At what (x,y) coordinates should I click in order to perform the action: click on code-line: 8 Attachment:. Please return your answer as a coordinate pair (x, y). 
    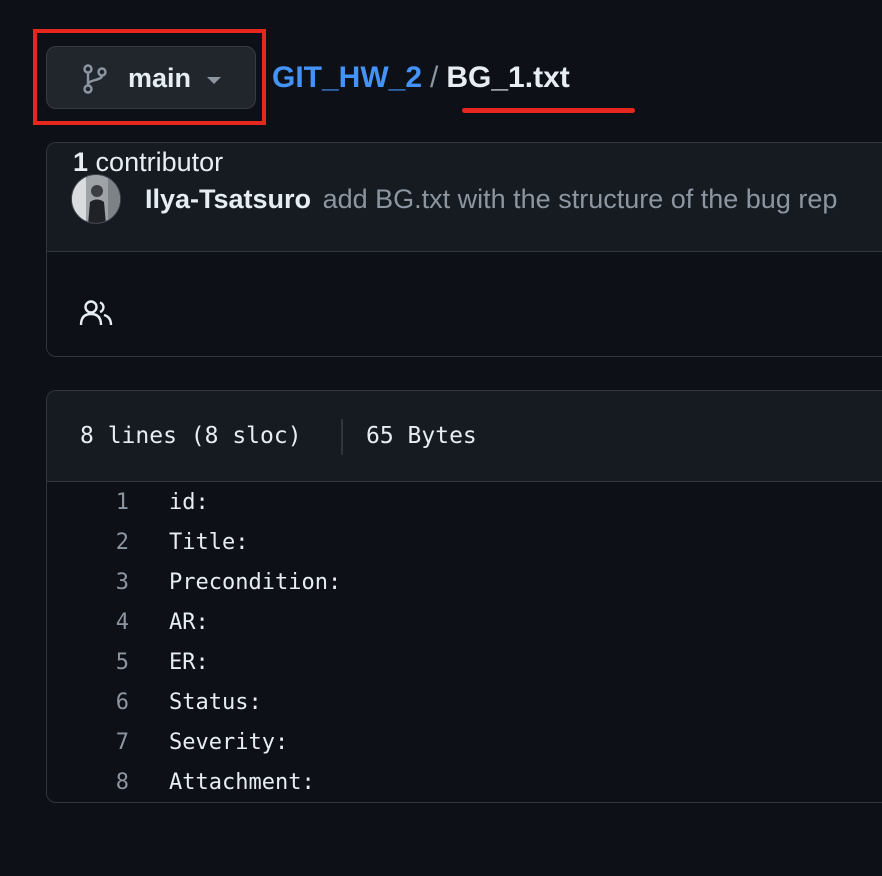
    Looking at the image, I should click on (464, 782).